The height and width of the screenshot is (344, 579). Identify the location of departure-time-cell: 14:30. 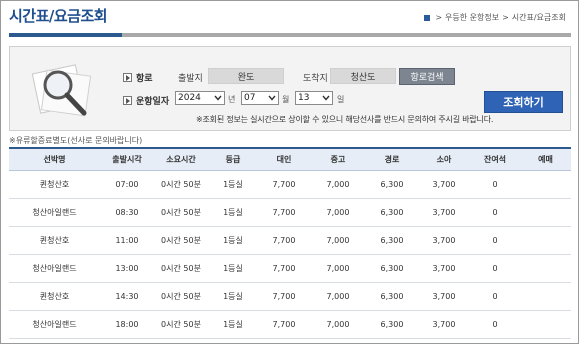
(127, 296).